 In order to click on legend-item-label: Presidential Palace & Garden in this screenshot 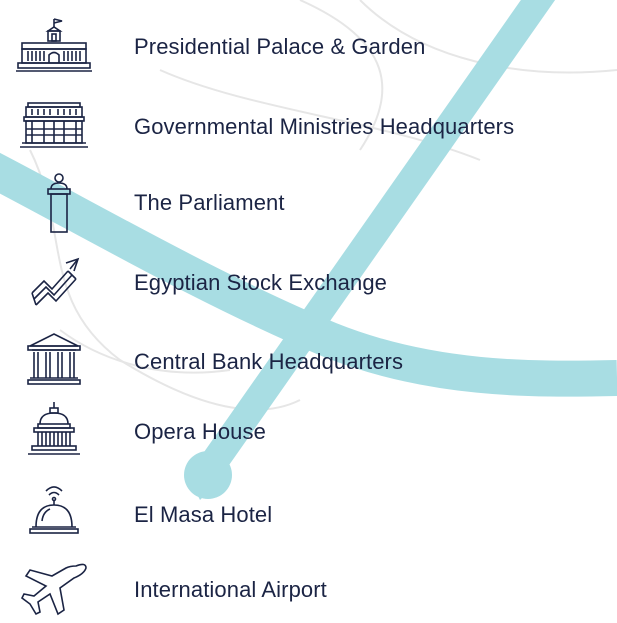, I will do `click(280, 46)`.